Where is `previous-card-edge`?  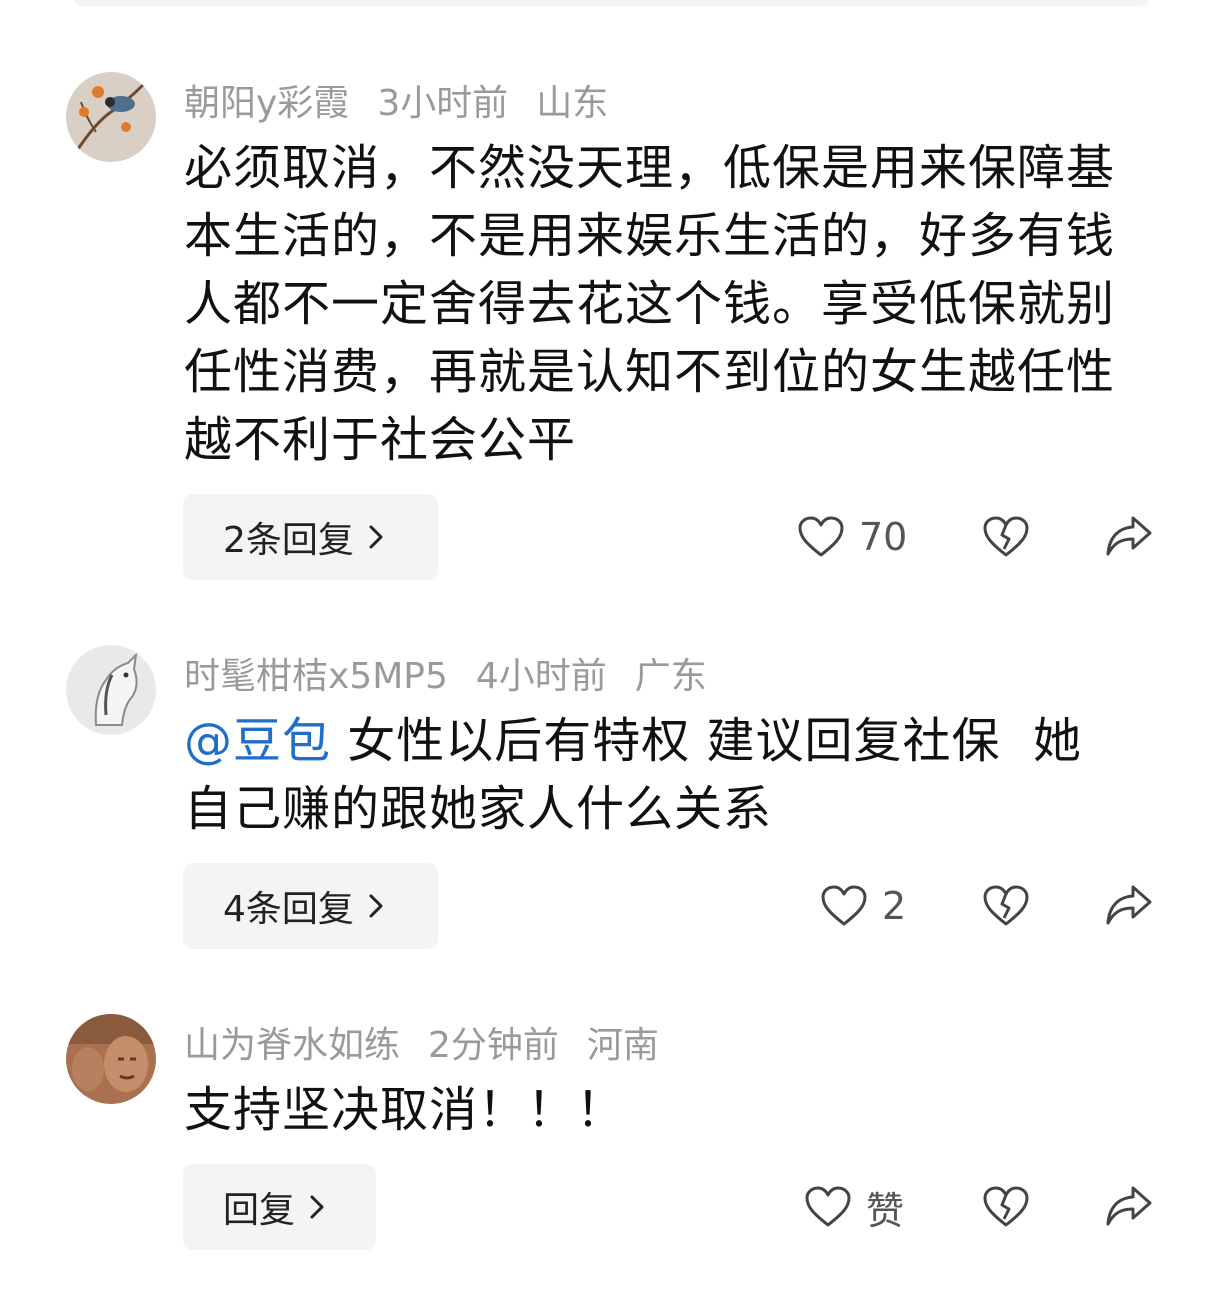
previous-card-edge is located at coordinates (611, 3).